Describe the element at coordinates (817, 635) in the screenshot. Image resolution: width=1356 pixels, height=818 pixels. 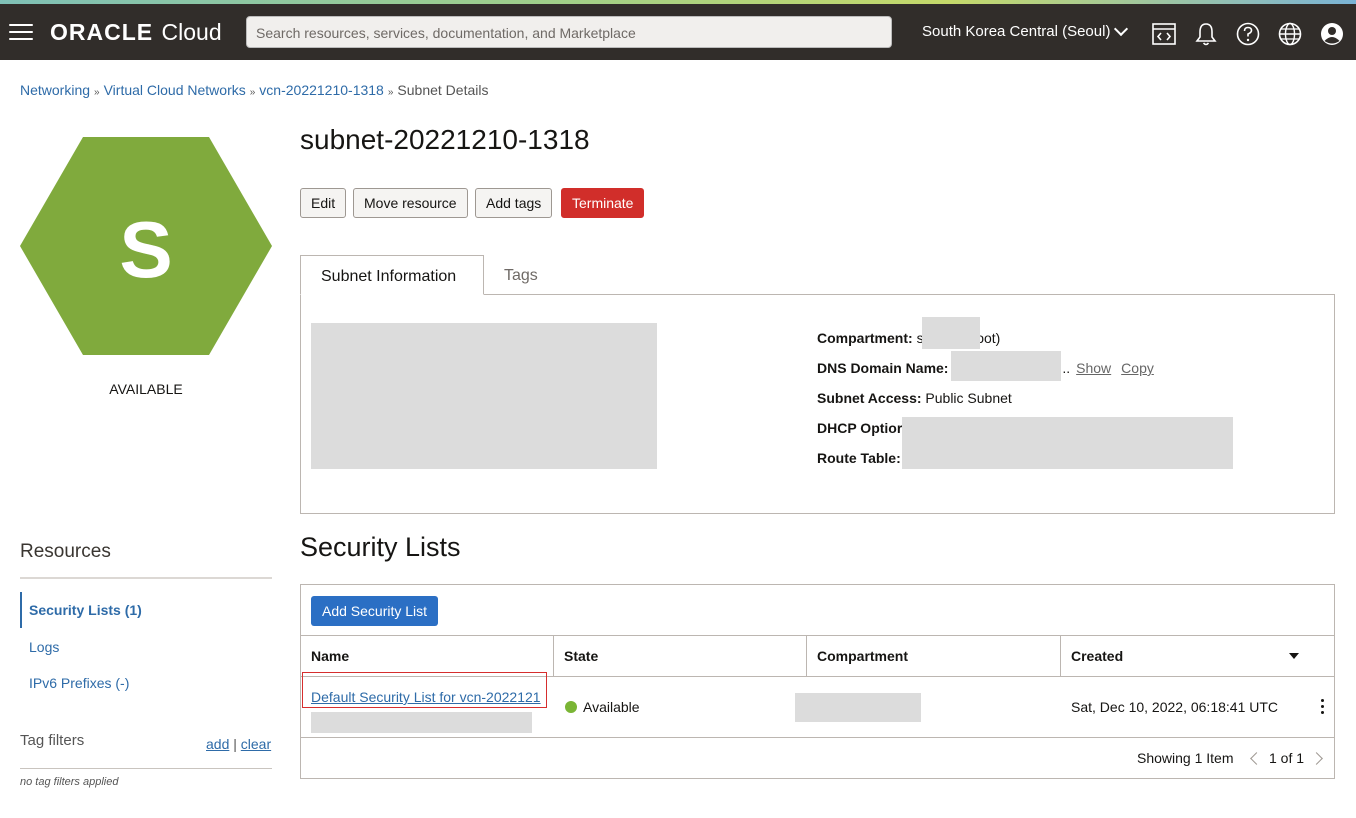
I see `table-header-top-border` at that location.